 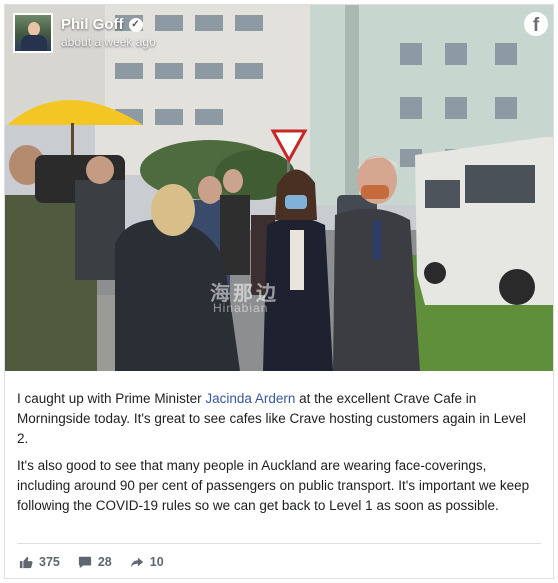 I want to click on like-button: 375, so click(x=39, y=562).